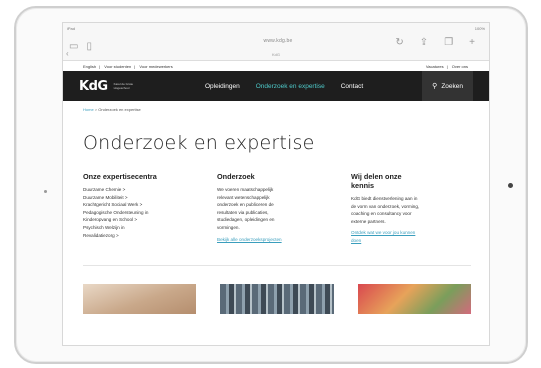 The height and width of the screenshot is (368, 541). I want to click on onderzoeksprojecten-link: Bekijk alle onderzoeksprojecten, so click(277, 240).